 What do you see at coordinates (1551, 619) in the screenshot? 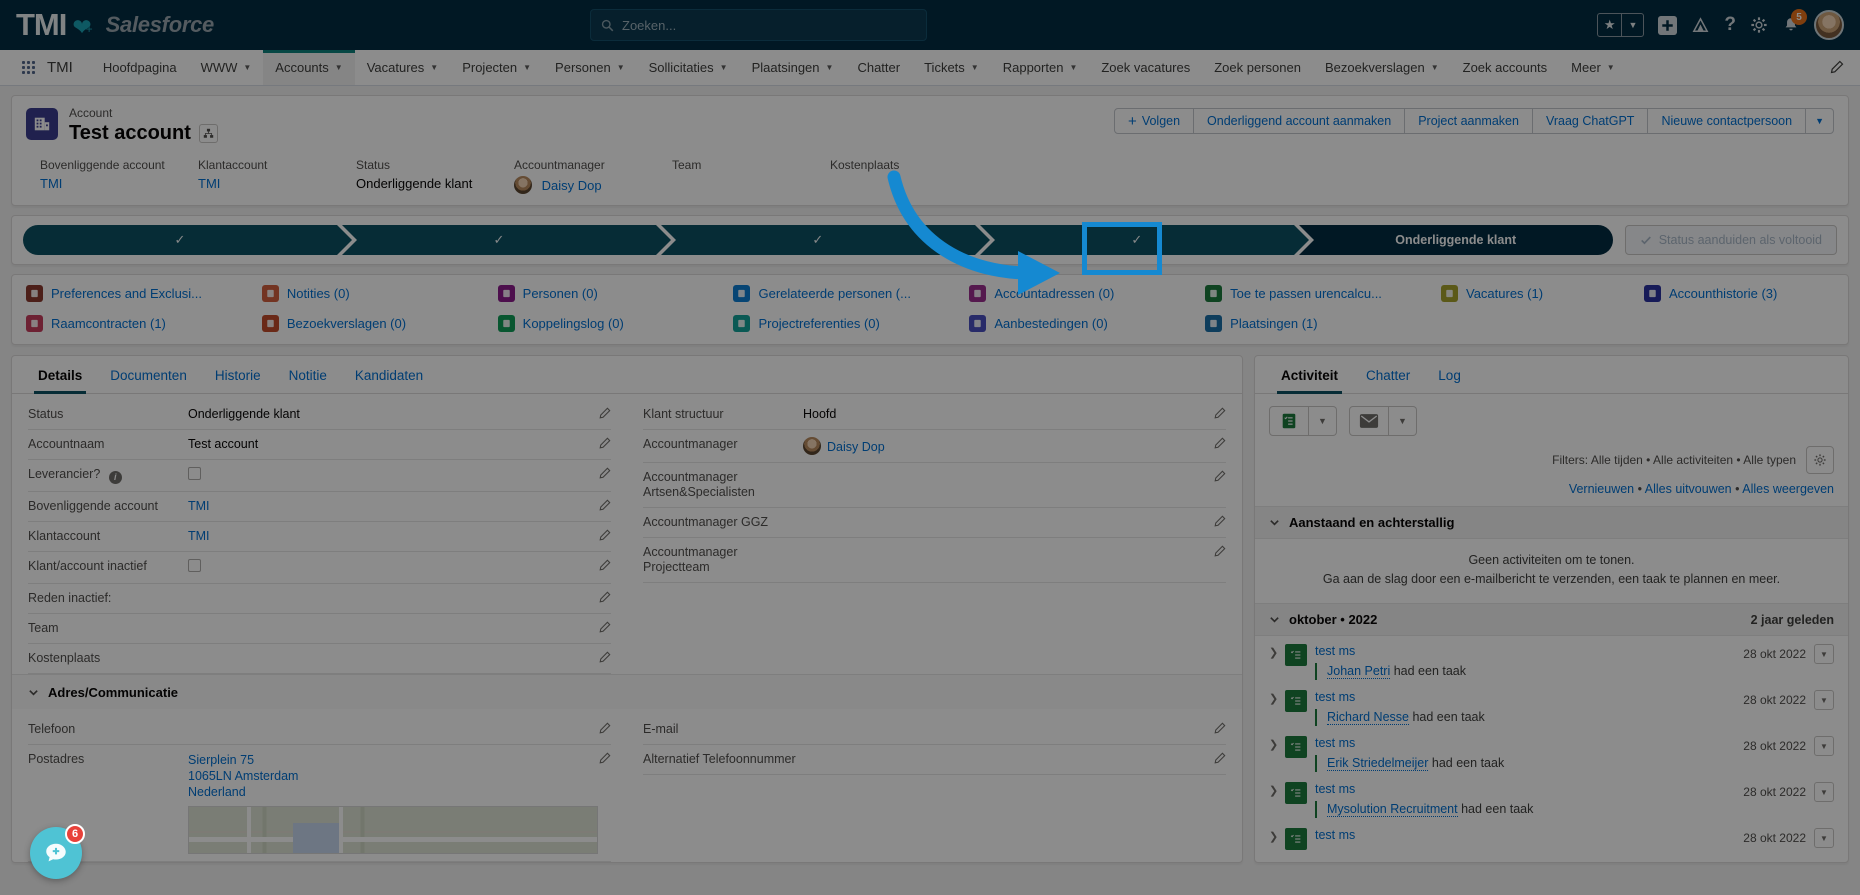
I see `month-group-header: oktober • 2022 2 jaar geleden` at bounding box center [1551, 619].